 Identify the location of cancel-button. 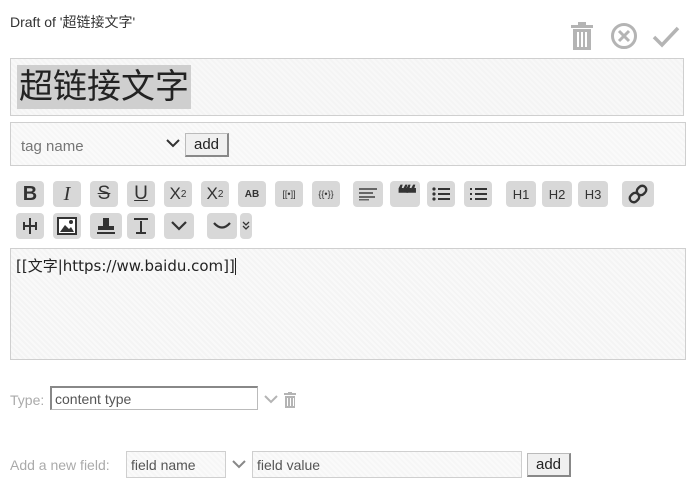
(624, 36).